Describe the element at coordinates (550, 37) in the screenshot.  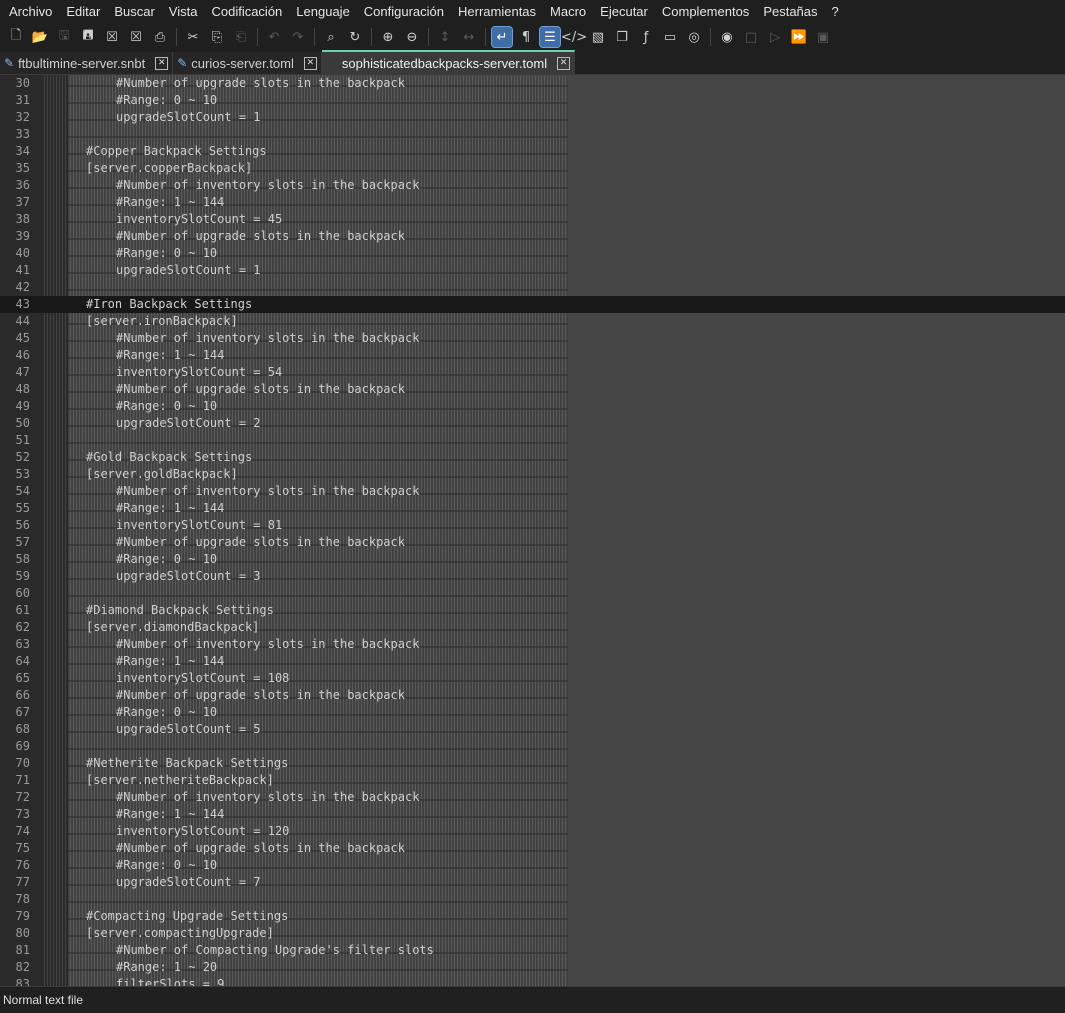
I see `indent-guide-icon: ☰` at that location.